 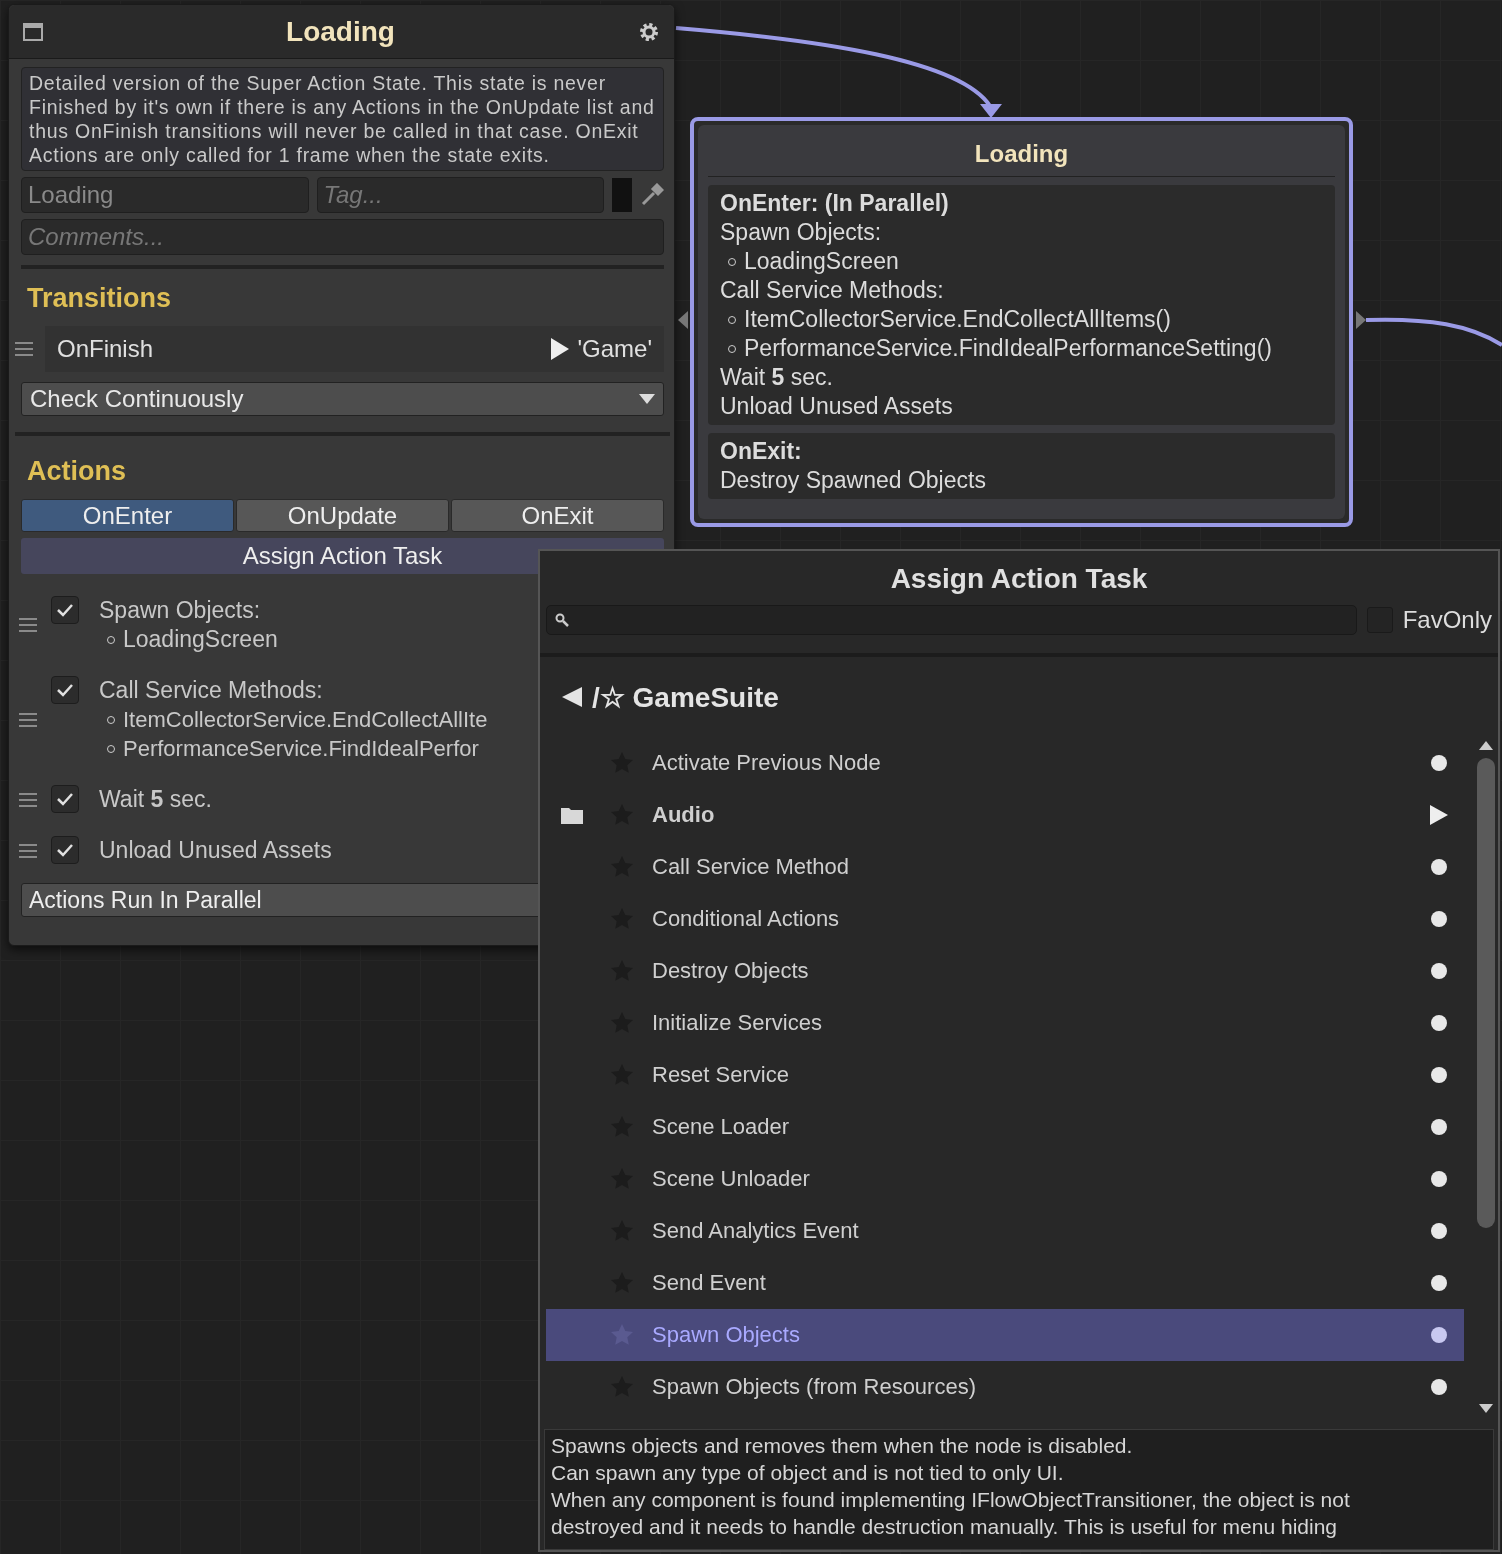 I want to click on transition-row: OnFinish 'Game', so click(x=354, y=349).